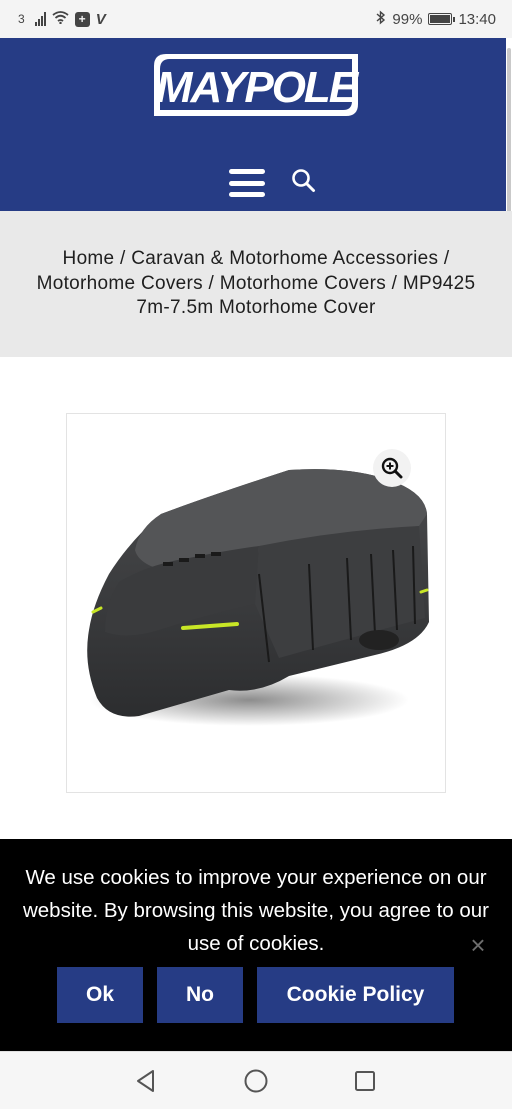 Image resolution: width=512 pixels, height=1109 pixels. Describe the element at coordinates (247, 183) in the screenshot. I see `hamburger-menu-icon` at that location.